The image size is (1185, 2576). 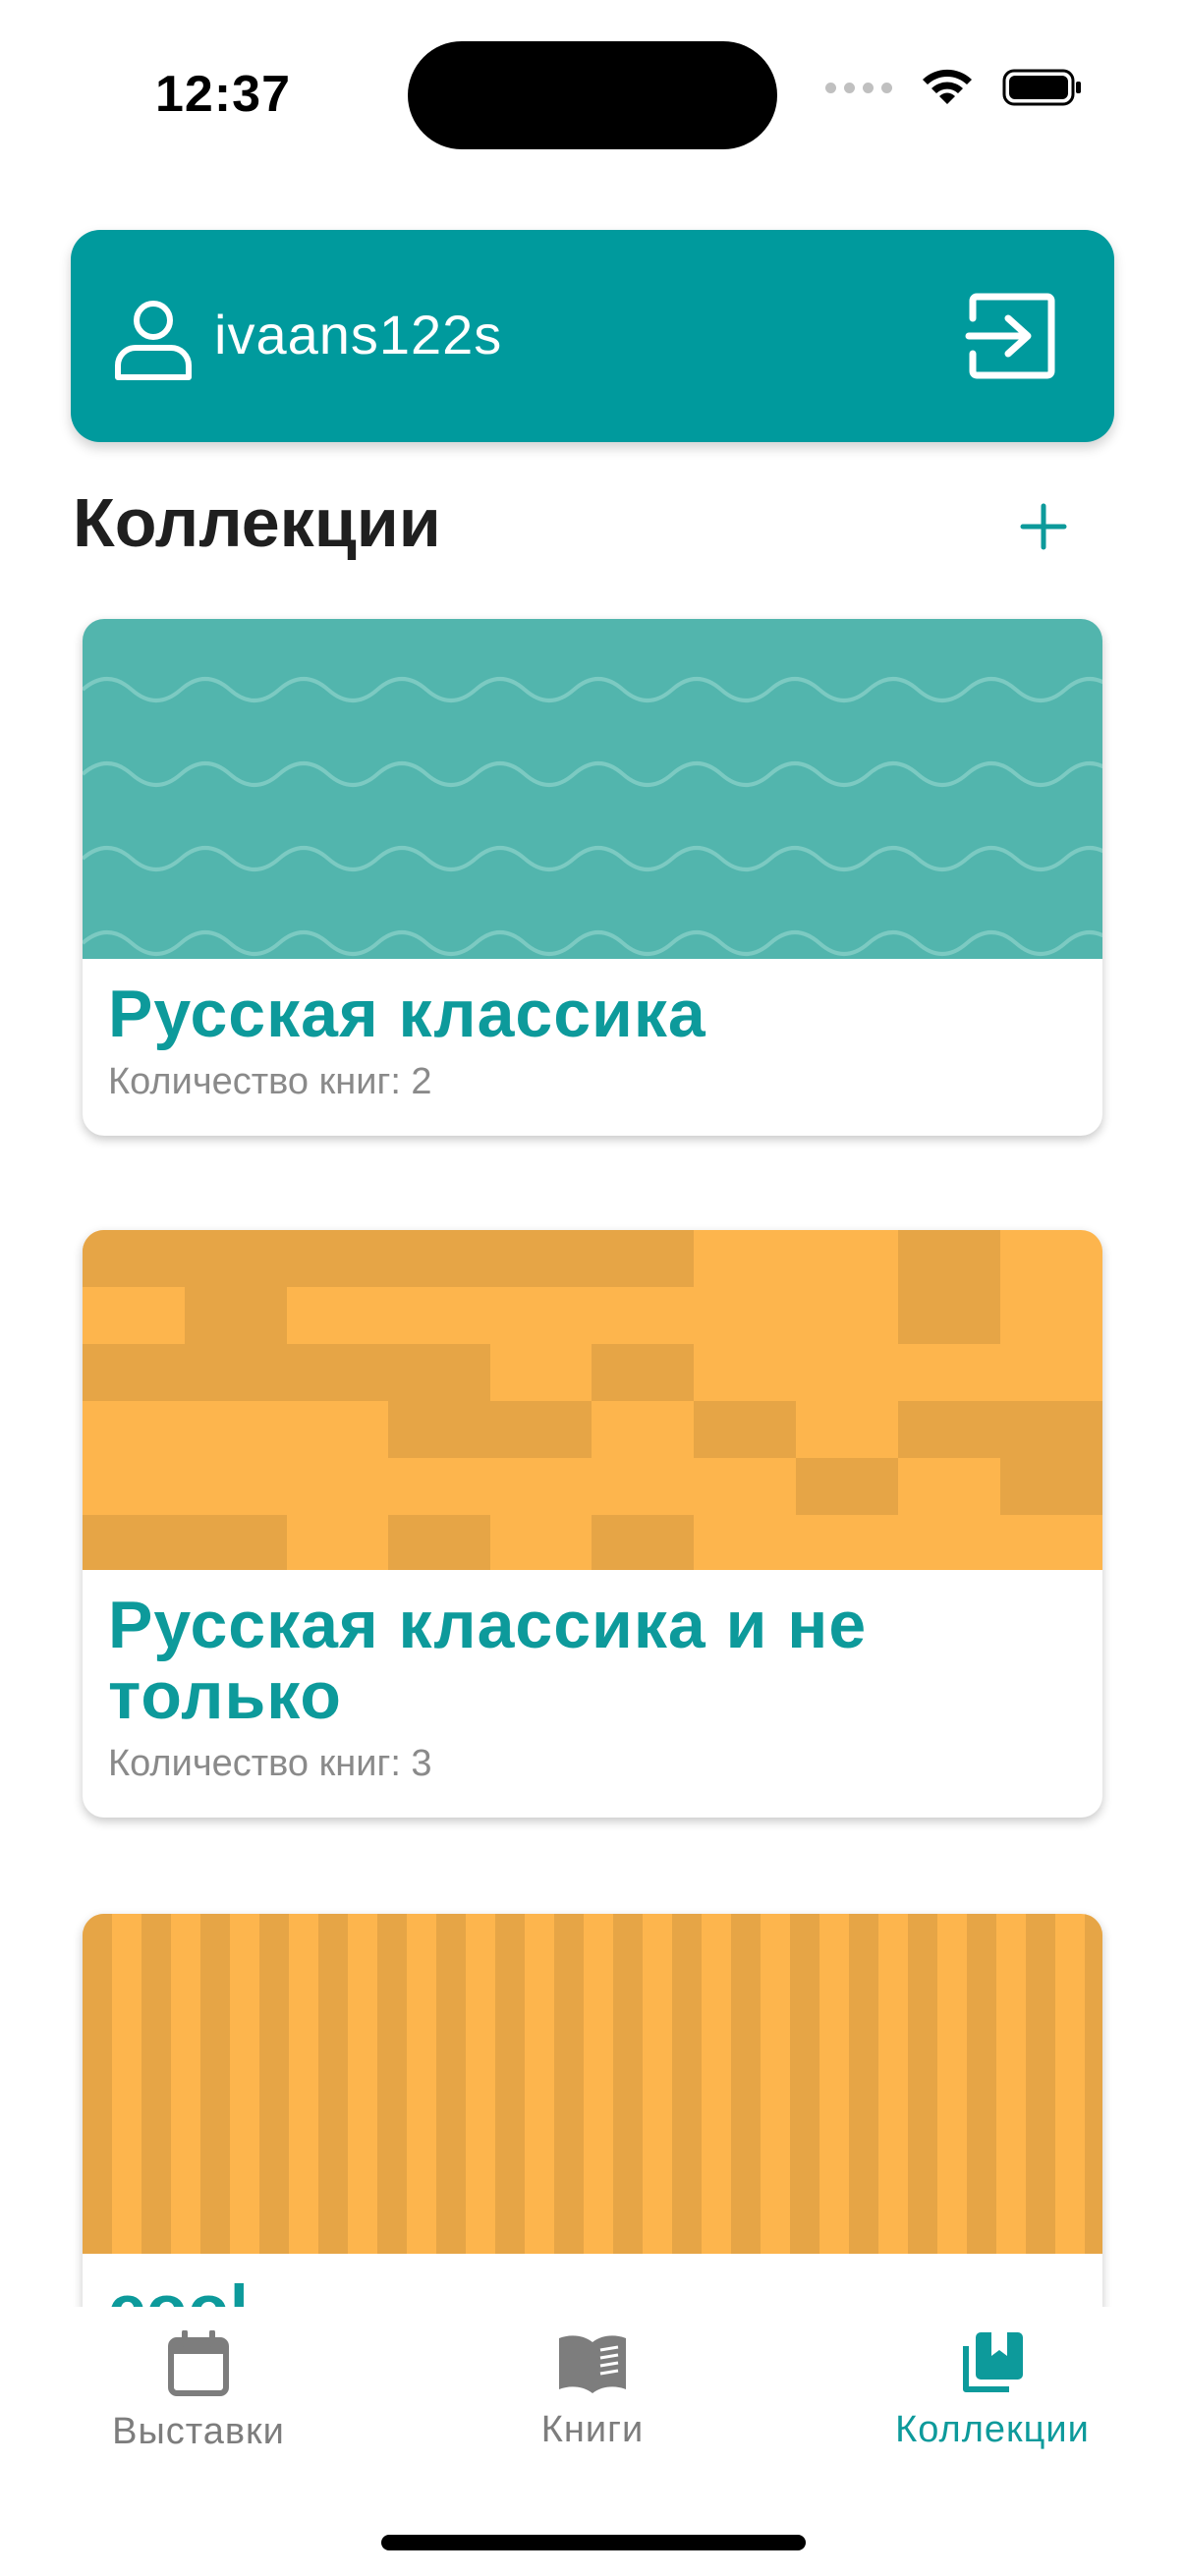 What do you see at coordinates (993, 2429) in the screenshot?
I see `tab-label: Коллекции` at bounding box center [993, 2429].